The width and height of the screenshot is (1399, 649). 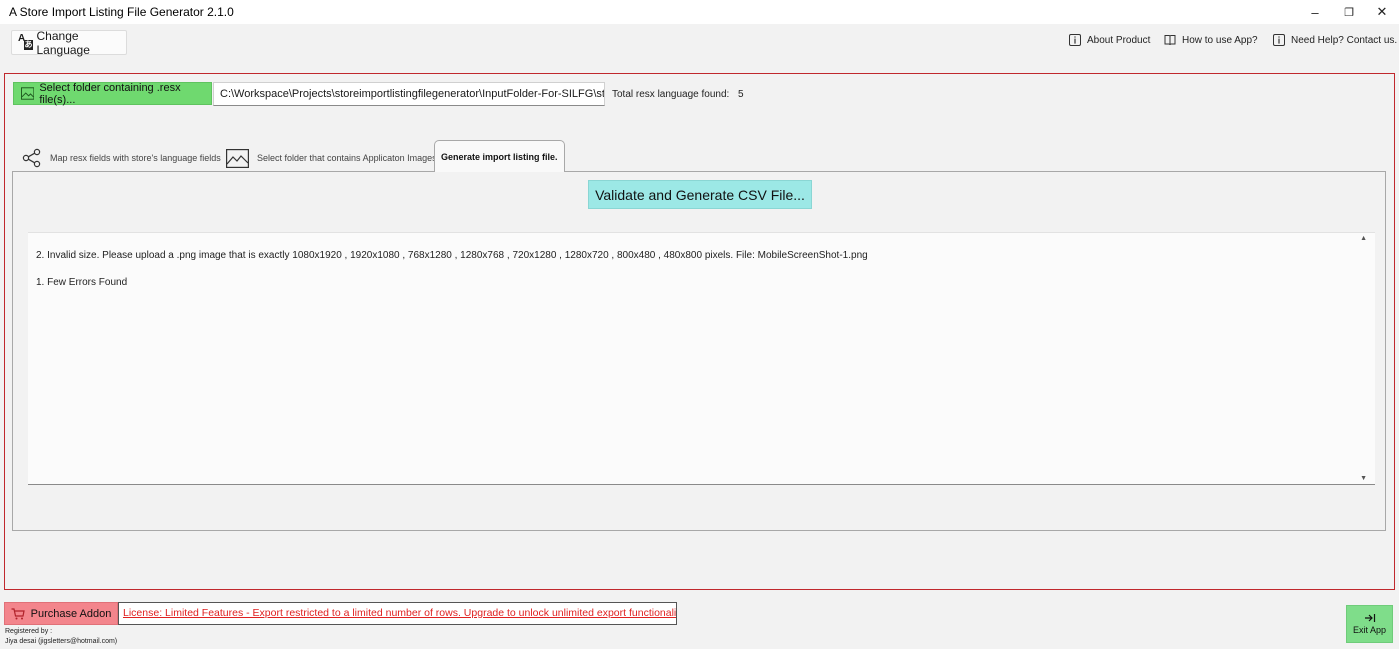 I want to click on registered-name: Jiya desai (jigsletters@hotmail.com), so click(x=61, y=641).